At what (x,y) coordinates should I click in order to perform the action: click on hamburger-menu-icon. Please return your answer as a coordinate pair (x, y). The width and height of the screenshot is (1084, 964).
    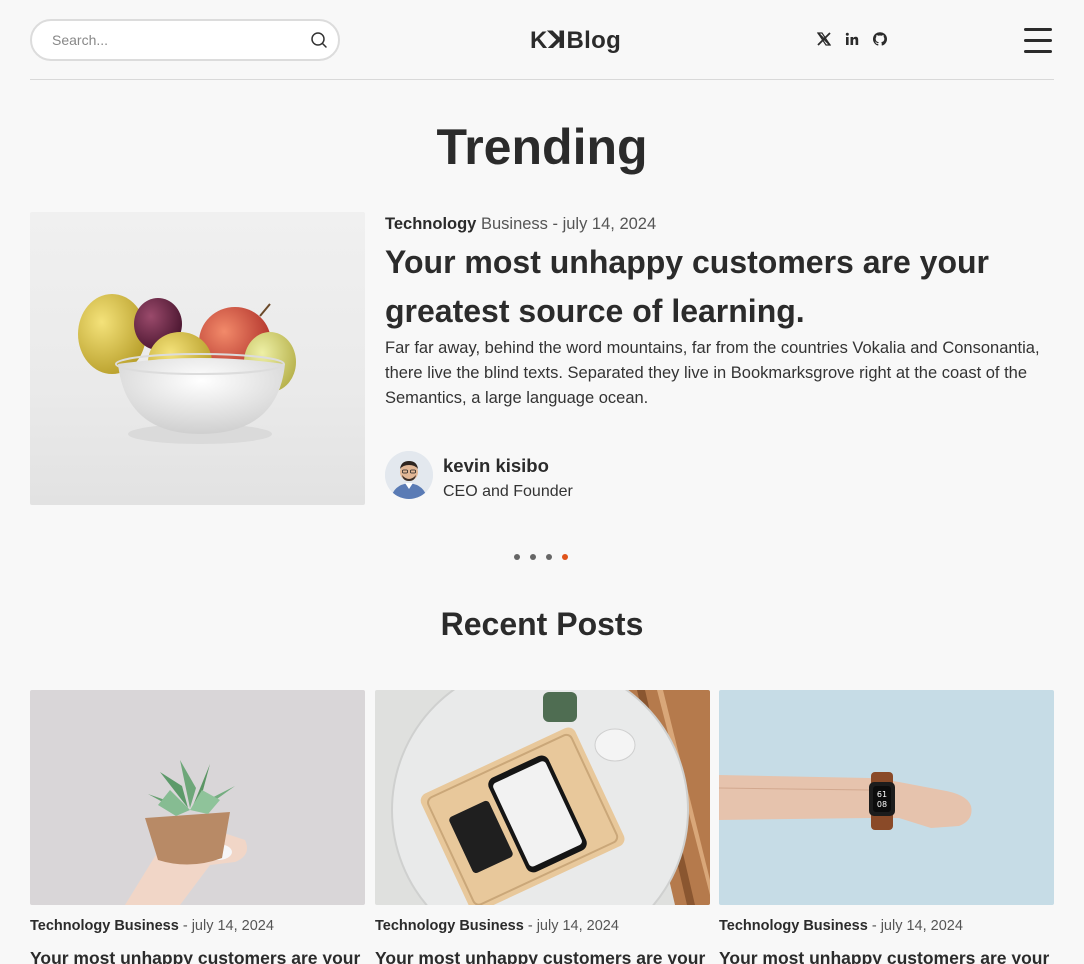
    Looking at the image, I should click on (1038, 40).